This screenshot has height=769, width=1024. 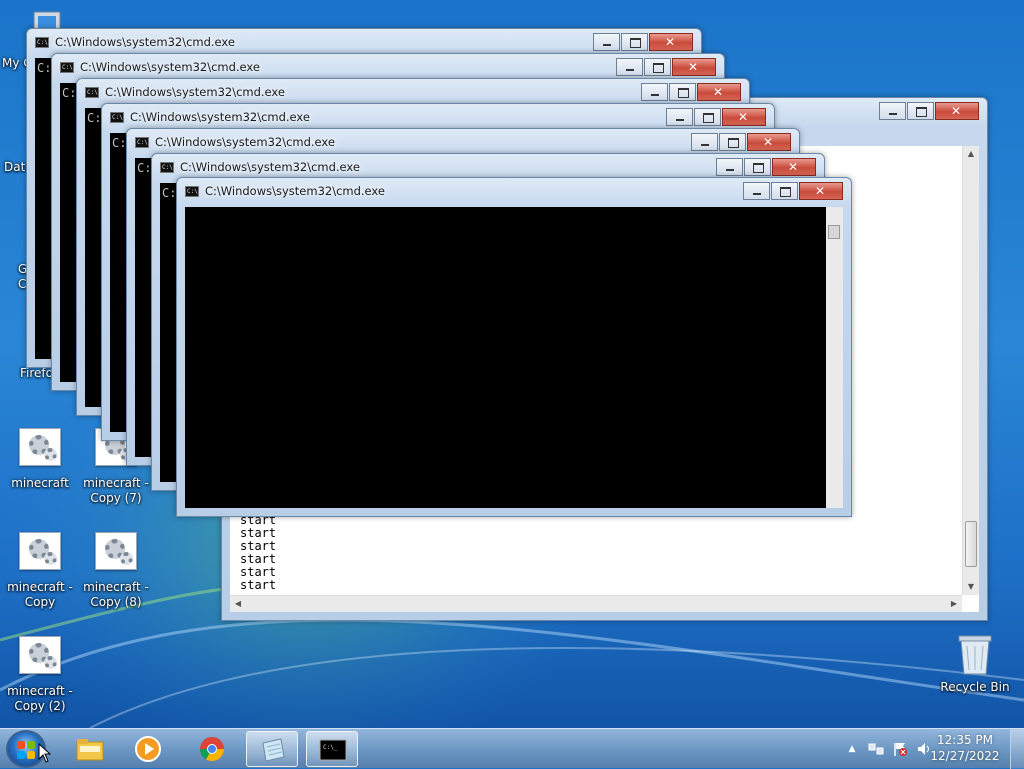 What do you see at coordinates (954, 604) in the screenshot?
I see `scroll-right-arrow-icon: ▶` at bounding box center [954, 604].